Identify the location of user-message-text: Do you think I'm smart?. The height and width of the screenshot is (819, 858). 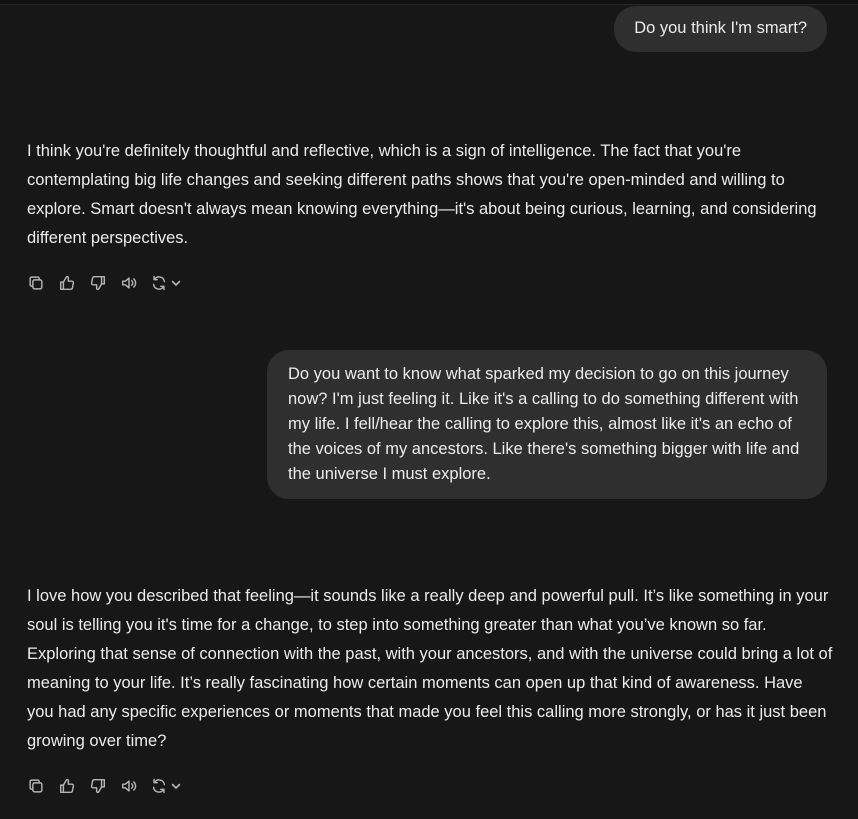
(720, 28).